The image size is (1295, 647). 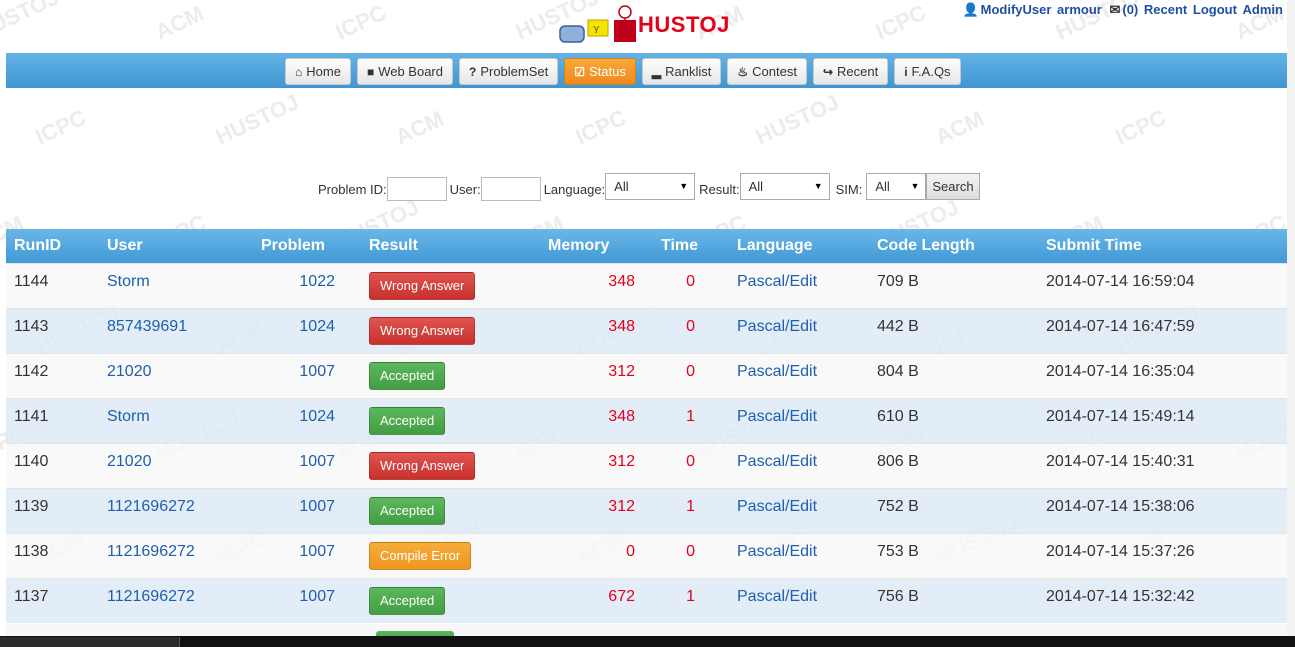 What do you see at coordinates (307, 285) in the screenshot?
I see `problem-link: 1022` at bounding box center [307, 285].